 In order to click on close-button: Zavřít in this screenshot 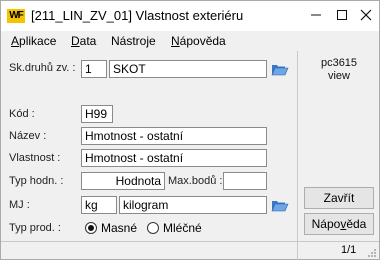, I will do `click(339, 198)`.